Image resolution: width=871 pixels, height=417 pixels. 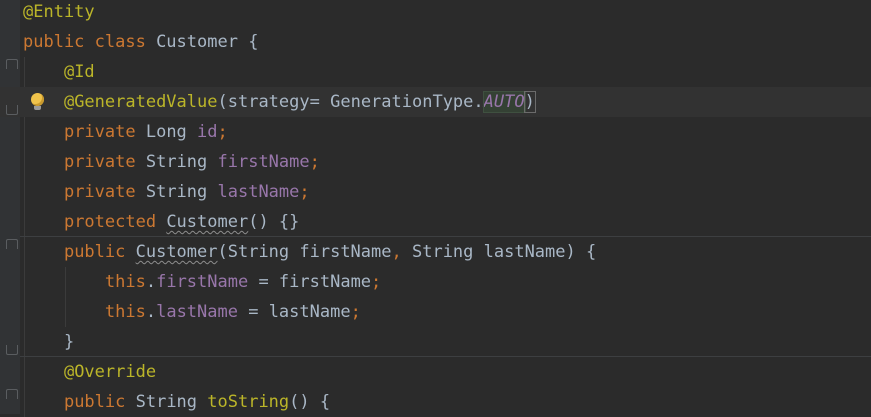 I want to click on code-token: @Entity, so click(x=59, y=12).